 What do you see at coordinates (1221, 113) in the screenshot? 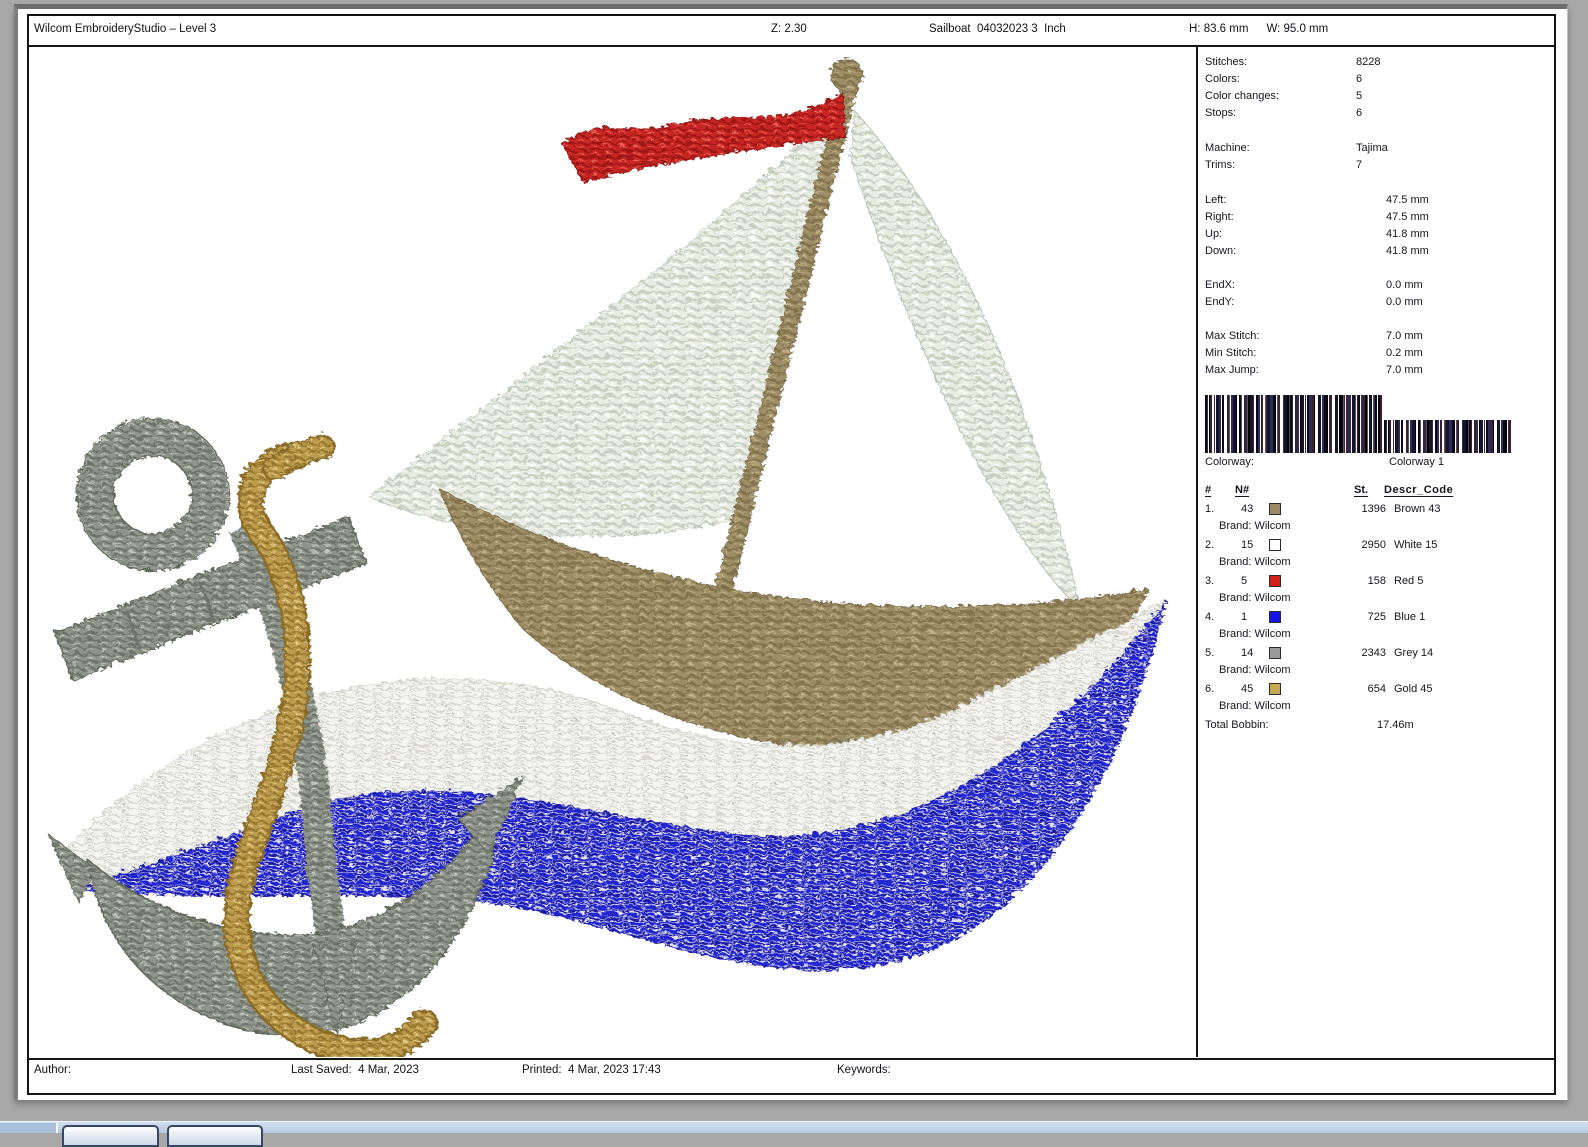
I see `stat-label: Stops:` at bounding box center [1221, 113].